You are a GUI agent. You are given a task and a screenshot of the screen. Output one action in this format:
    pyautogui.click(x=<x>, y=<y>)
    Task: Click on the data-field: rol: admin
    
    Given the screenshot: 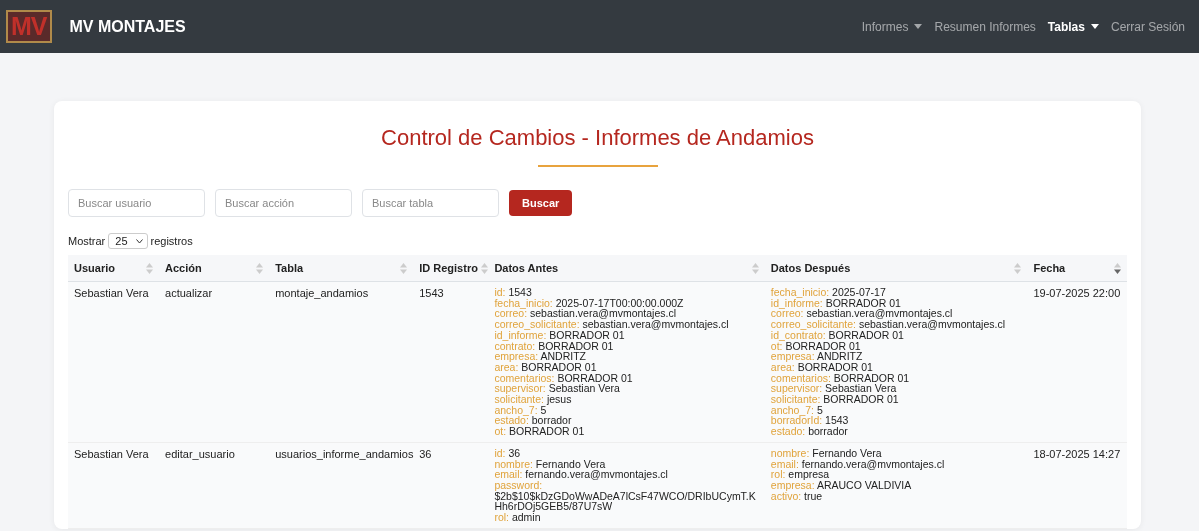 What is the action you would take?
    pyautogui.click(x=626, y=517)
    